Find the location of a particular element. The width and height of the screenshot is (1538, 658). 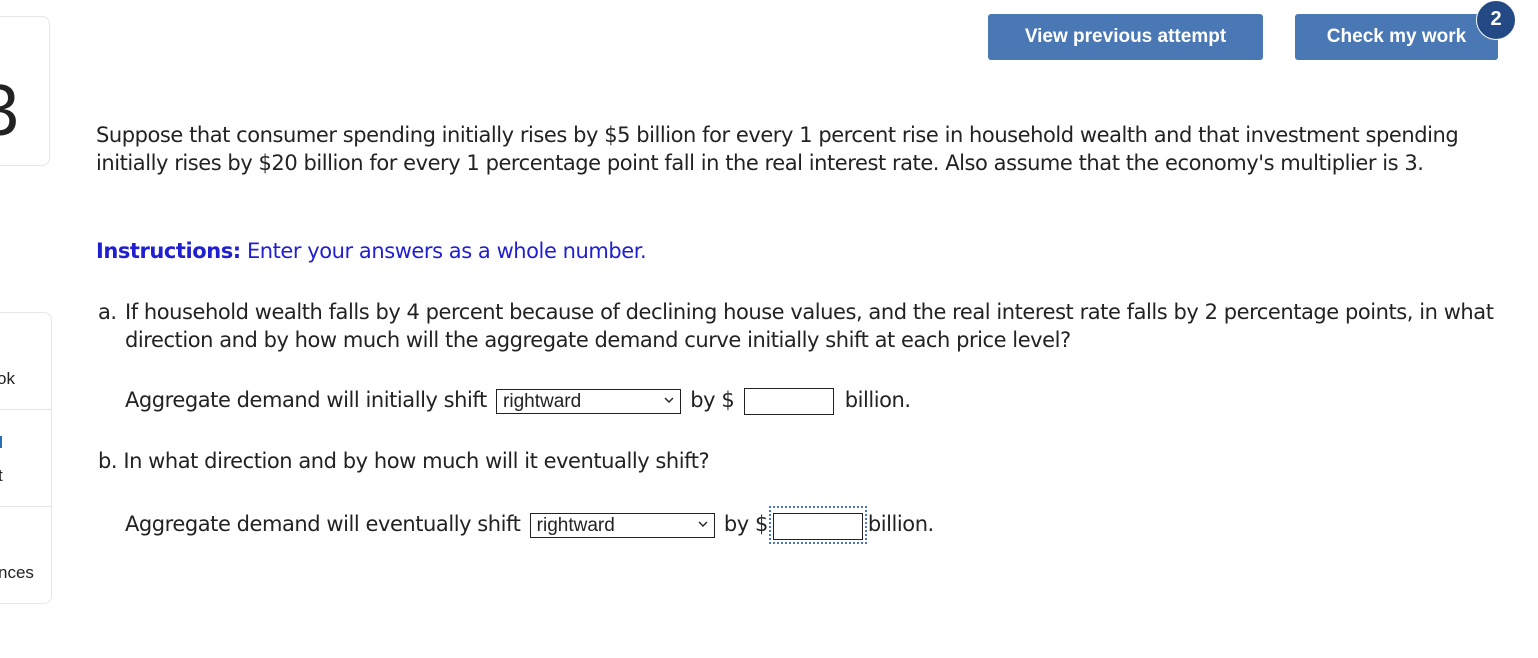

print-icon is located at coordinates (1, 442).